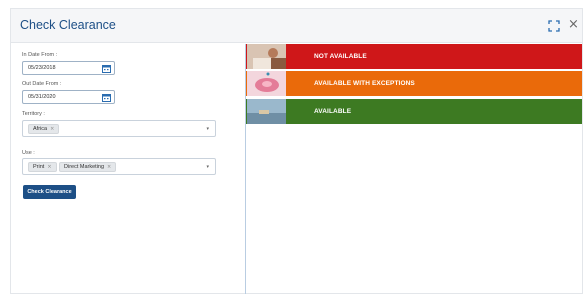 Image resolution: width=583 pixels, height=294 pixels. What do you see at coordinates (68, 97) in the screenshot?
I see `out-date-field: 05/31/2020` at bounding box center [68, 97].